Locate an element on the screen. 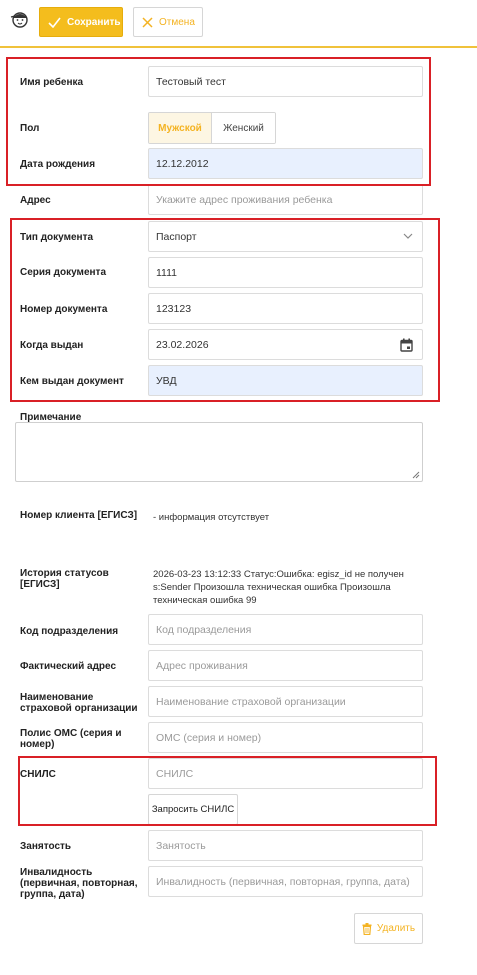 Image resolution: width=477 pixels, height=975 pixels. cancel-button: Отмена is located at coordinates (168, 22).